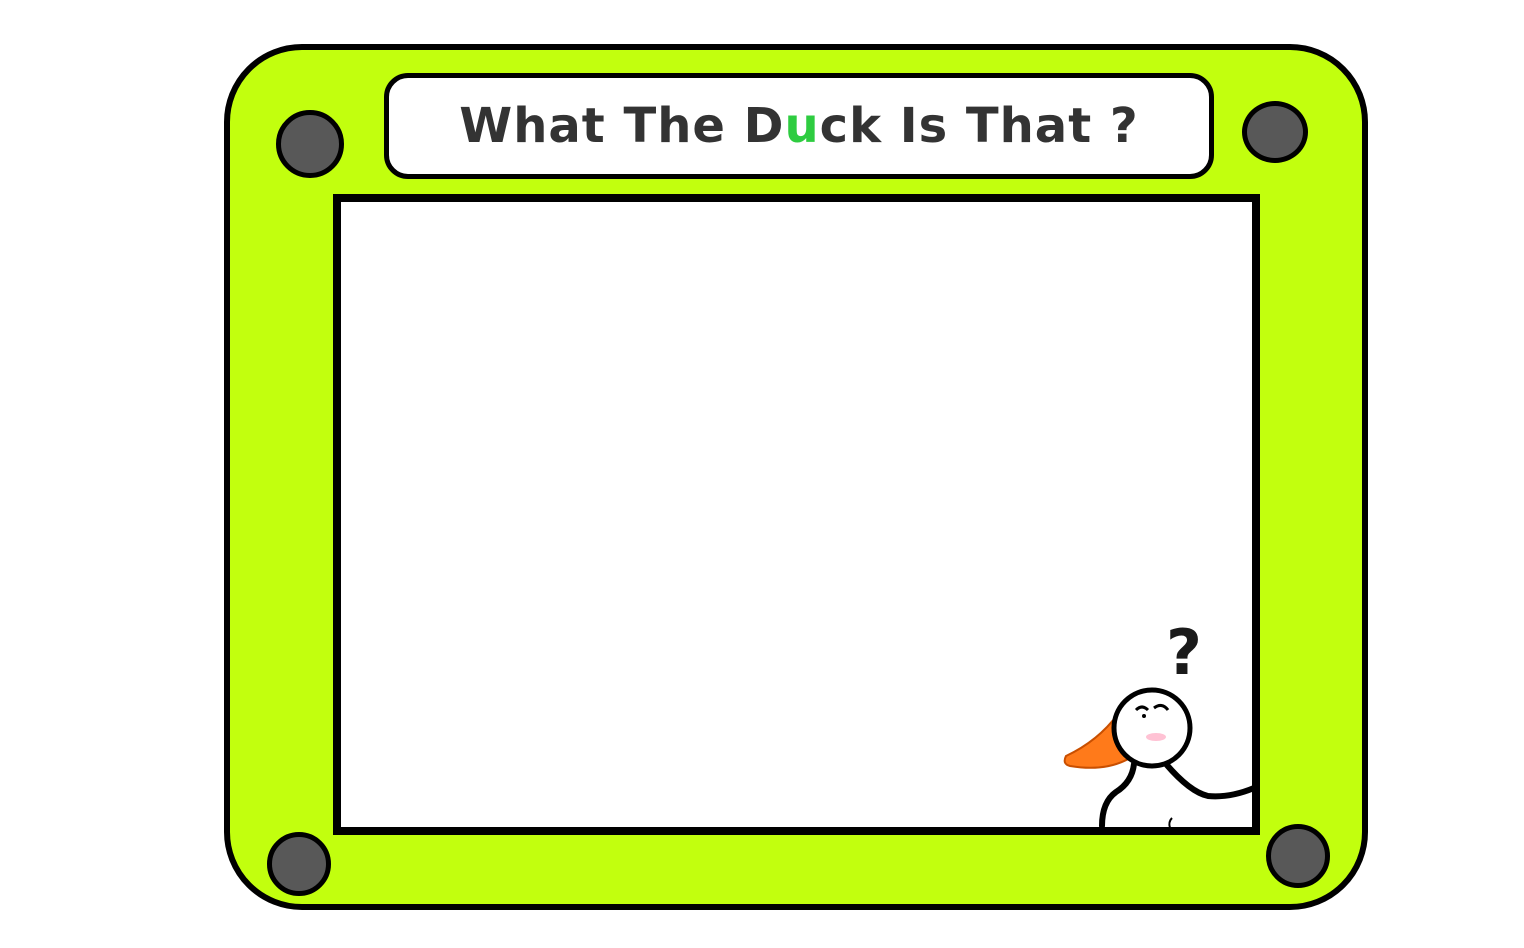 This screenshot has height=948, width=1524. Describe the element at coordinates (1184, 652) in the screenshot. I see `question-mark-text: ?` at that location.